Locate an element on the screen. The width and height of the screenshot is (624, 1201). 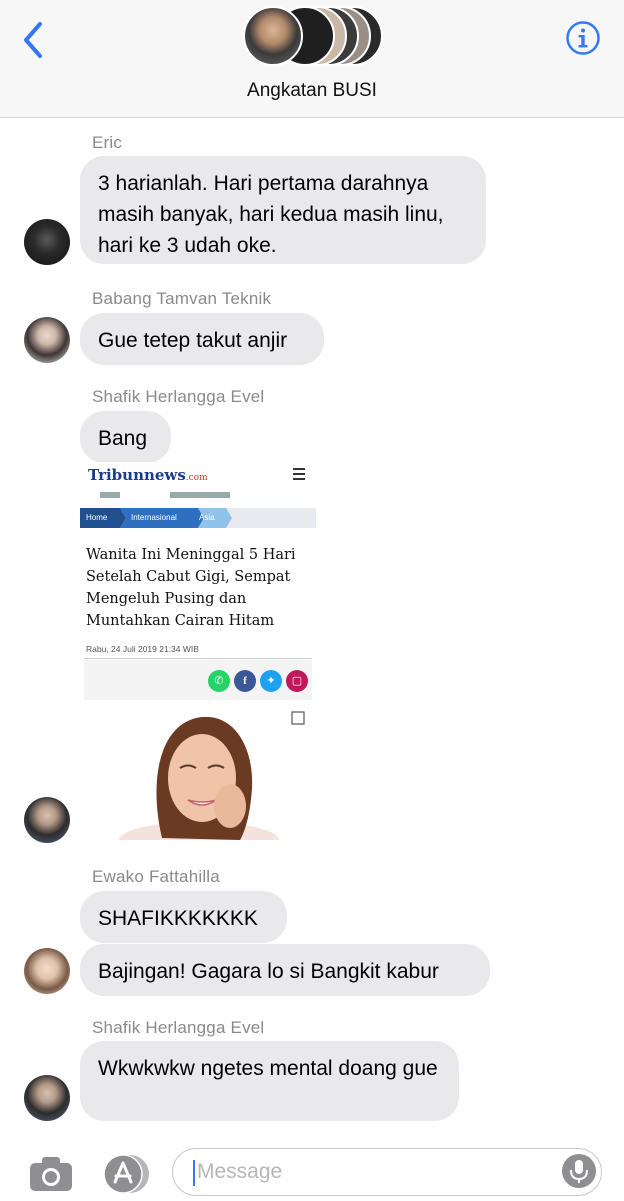
back-button is located at coordinates (33, 40).